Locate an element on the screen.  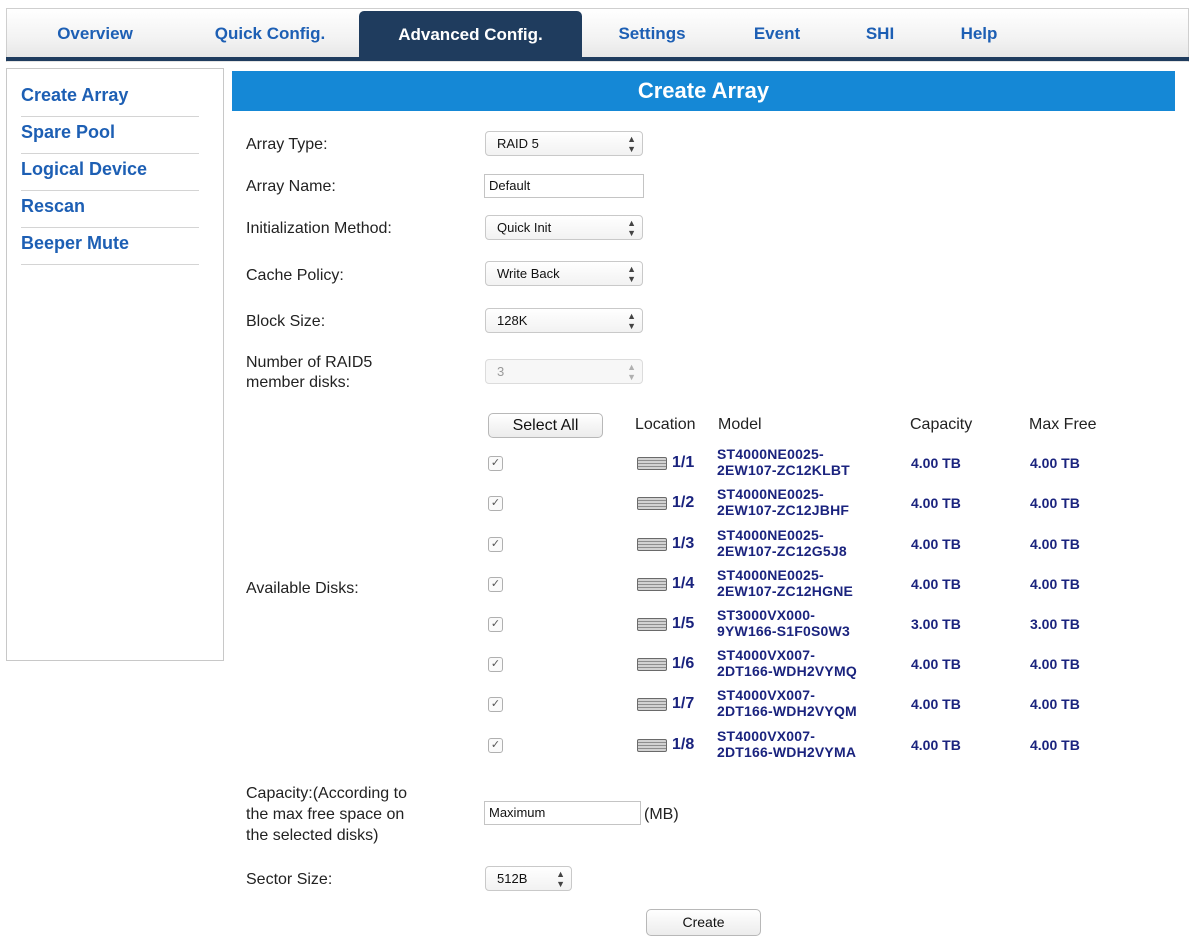
disk-model: ST4000VX007- 2DT166-WDH2VYQM is located at coordinates (813, 703).